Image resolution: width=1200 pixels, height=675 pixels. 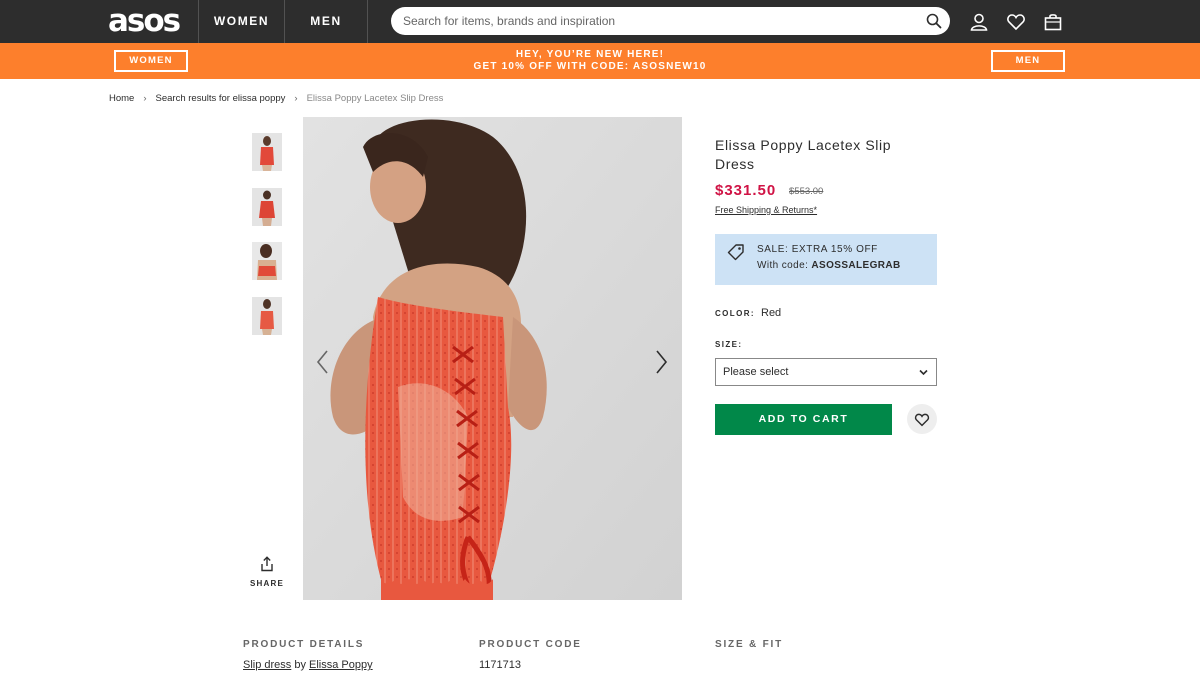 I want to click on next-image-arrow, so click(x=661, y=362).